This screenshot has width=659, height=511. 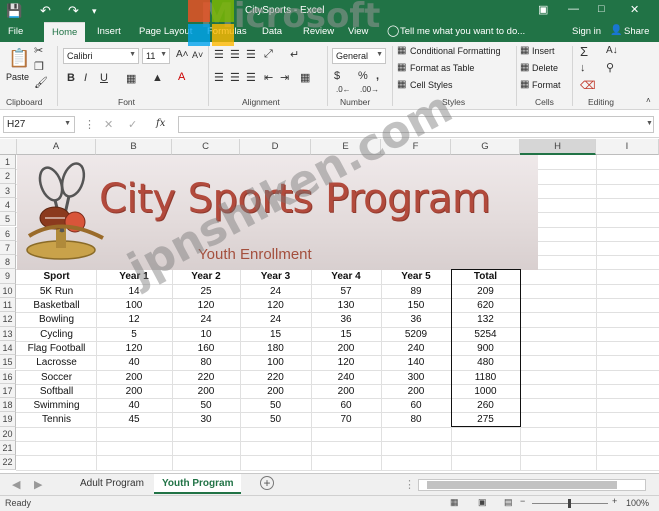 What do you see at coordinates (275, 147) in the screenshot?
I see `column-header: D` at bounding box center [275, 147].